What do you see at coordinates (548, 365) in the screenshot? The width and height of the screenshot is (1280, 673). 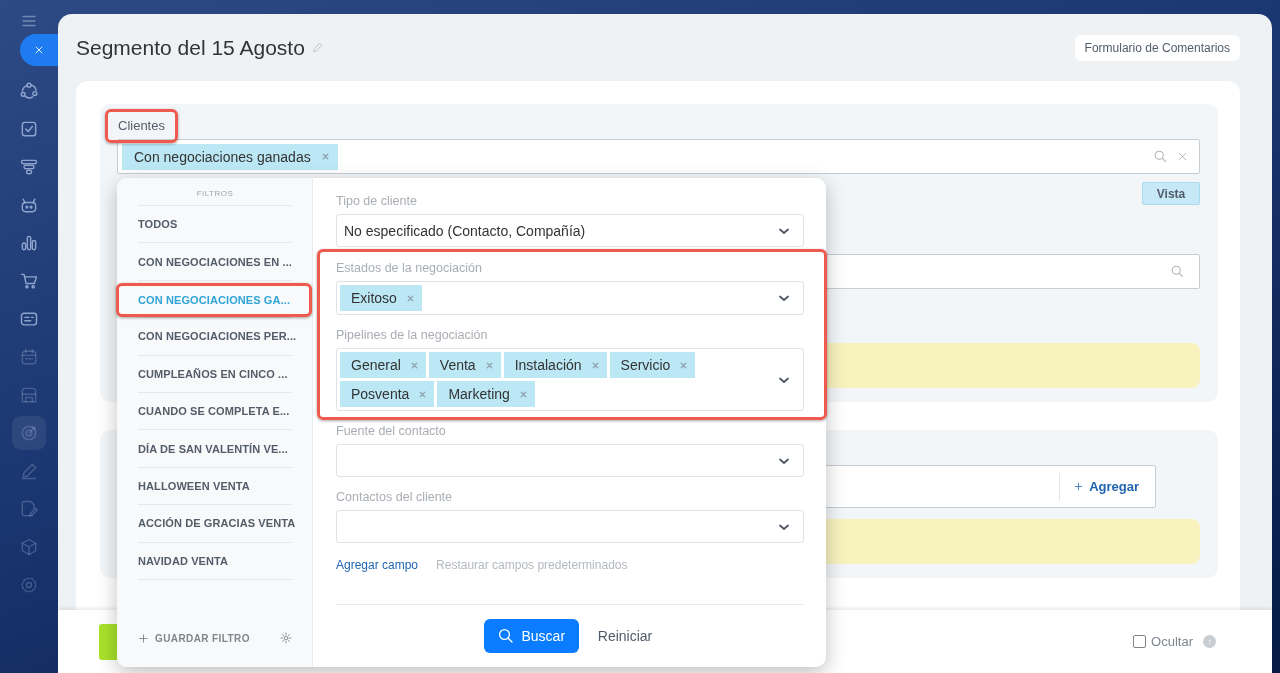 I see `tag-label: Instalación` at bounding box center [548, 365].